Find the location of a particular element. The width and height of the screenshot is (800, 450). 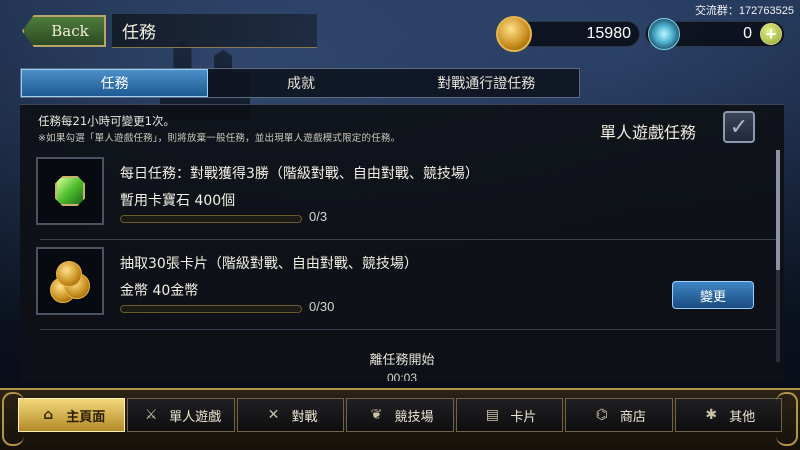

quest-progress-text: 0/30 is located at coordinates (322, 306).